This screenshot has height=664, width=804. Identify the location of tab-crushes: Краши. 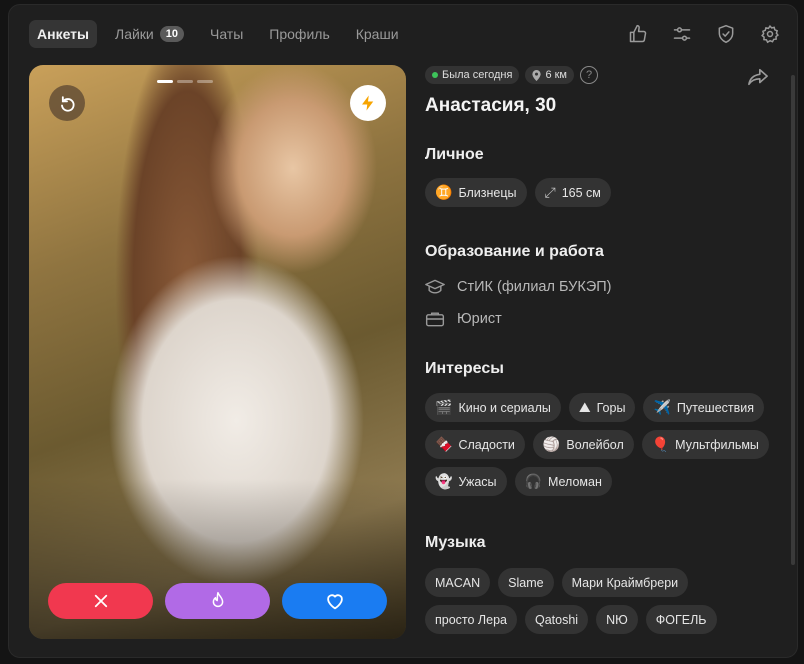
(377, 34).